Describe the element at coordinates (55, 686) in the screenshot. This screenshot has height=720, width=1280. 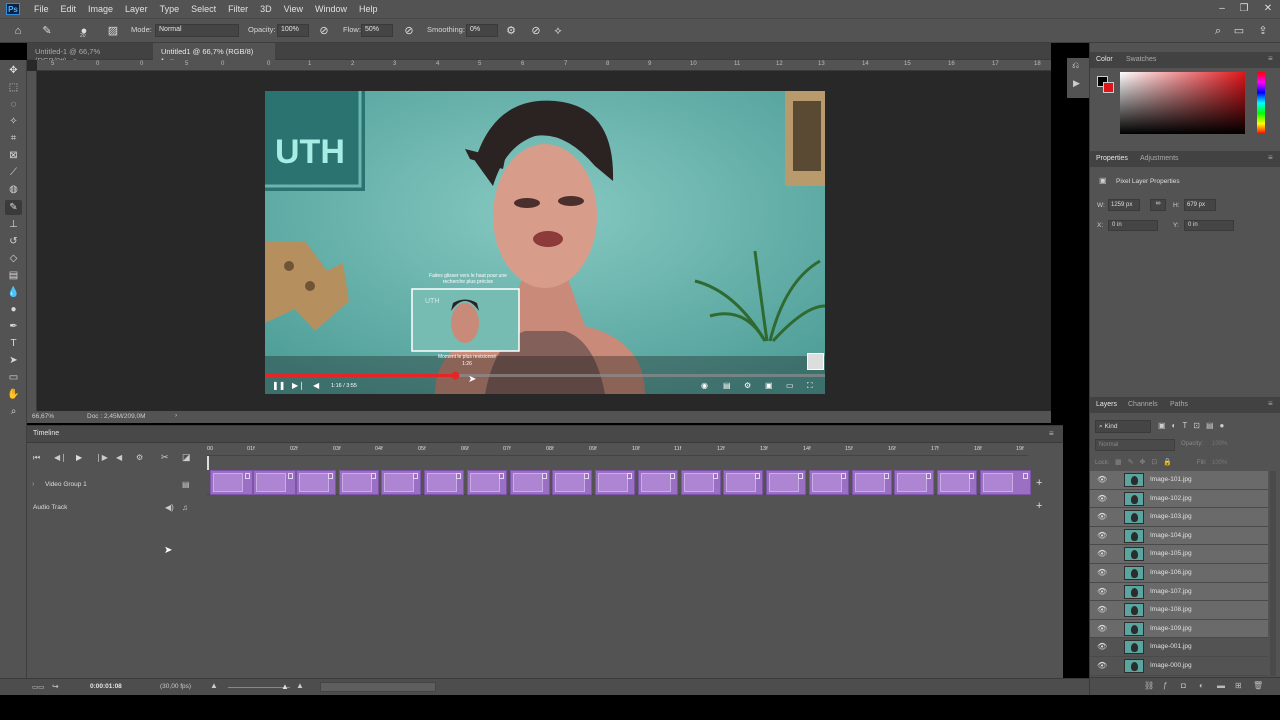
I see `render-video-icon: ↪` at that location.